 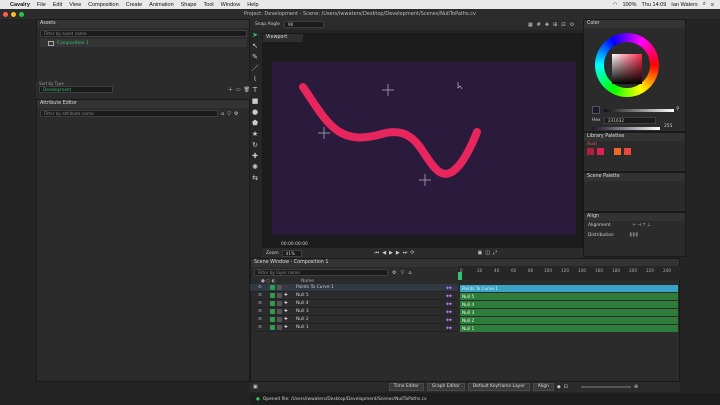 What do you see at coordinates (303, 24) in the screenshot?
I see `snap-angle-input: 90` at bounding box center [303, 24].